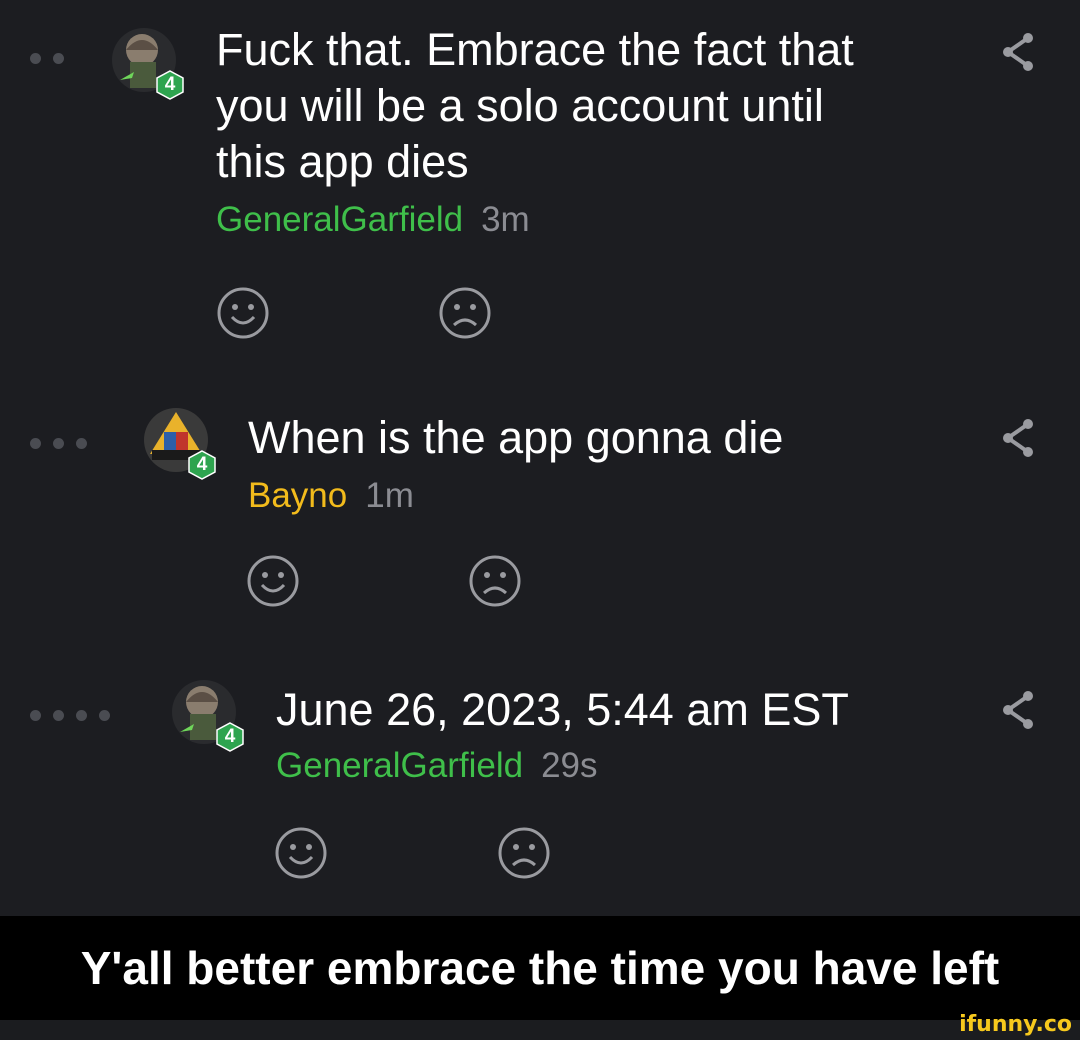  What do you see at coordinates (505, 219) in the screenshot?
I see `timestamp: 3m` at bounding box center [505, 219].